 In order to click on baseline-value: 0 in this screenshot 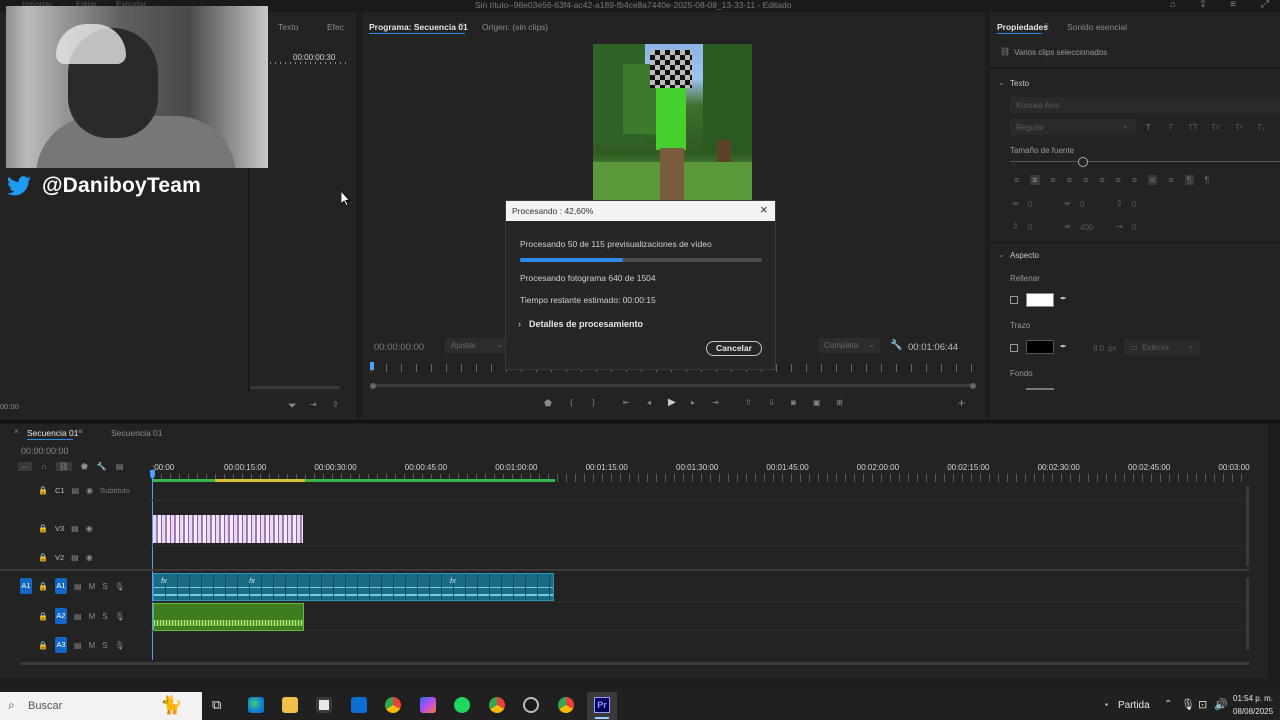, I will do `click(1030, 227)`.